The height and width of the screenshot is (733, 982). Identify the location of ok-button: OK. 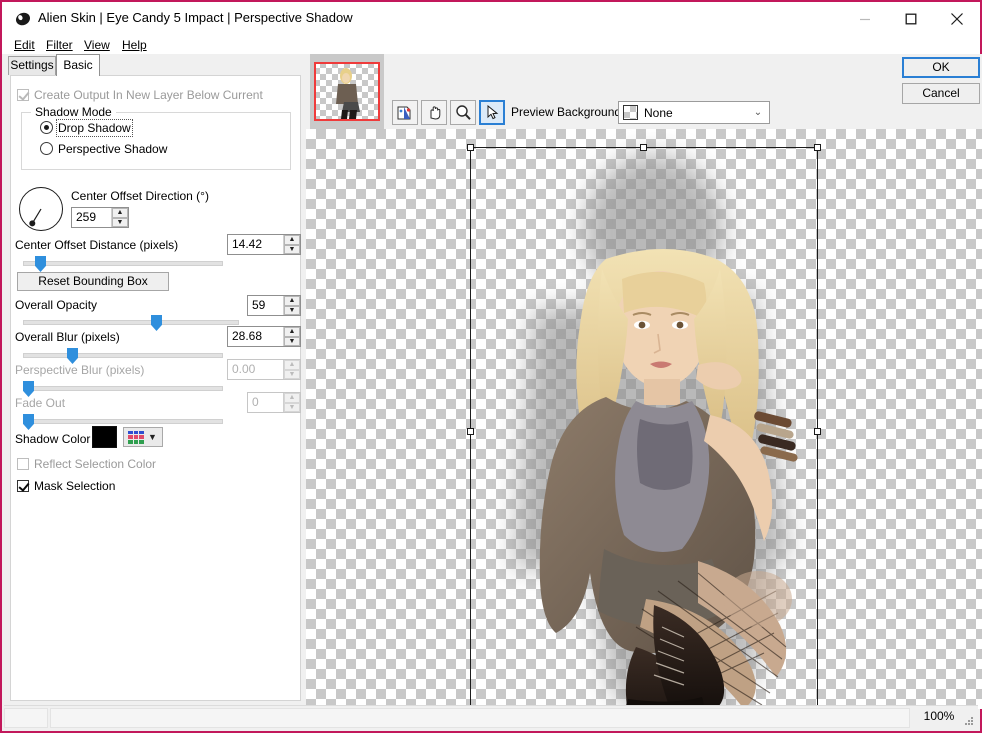
(941, 67).